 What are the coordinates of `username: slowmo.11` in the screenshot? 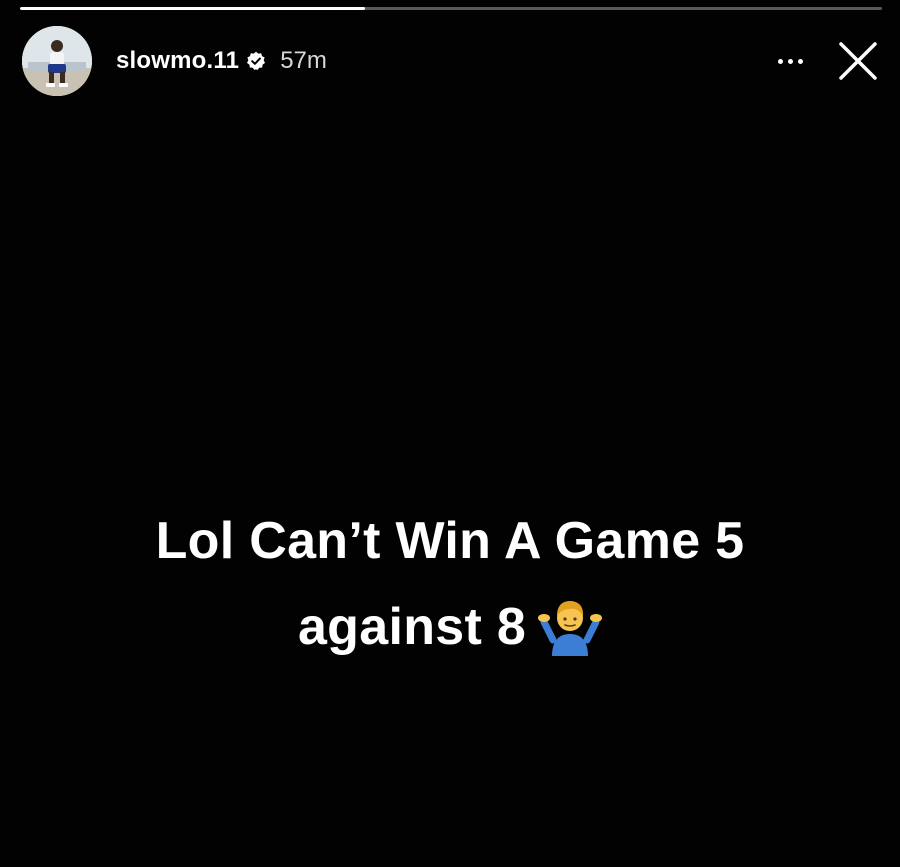 It's located at (177, 61).